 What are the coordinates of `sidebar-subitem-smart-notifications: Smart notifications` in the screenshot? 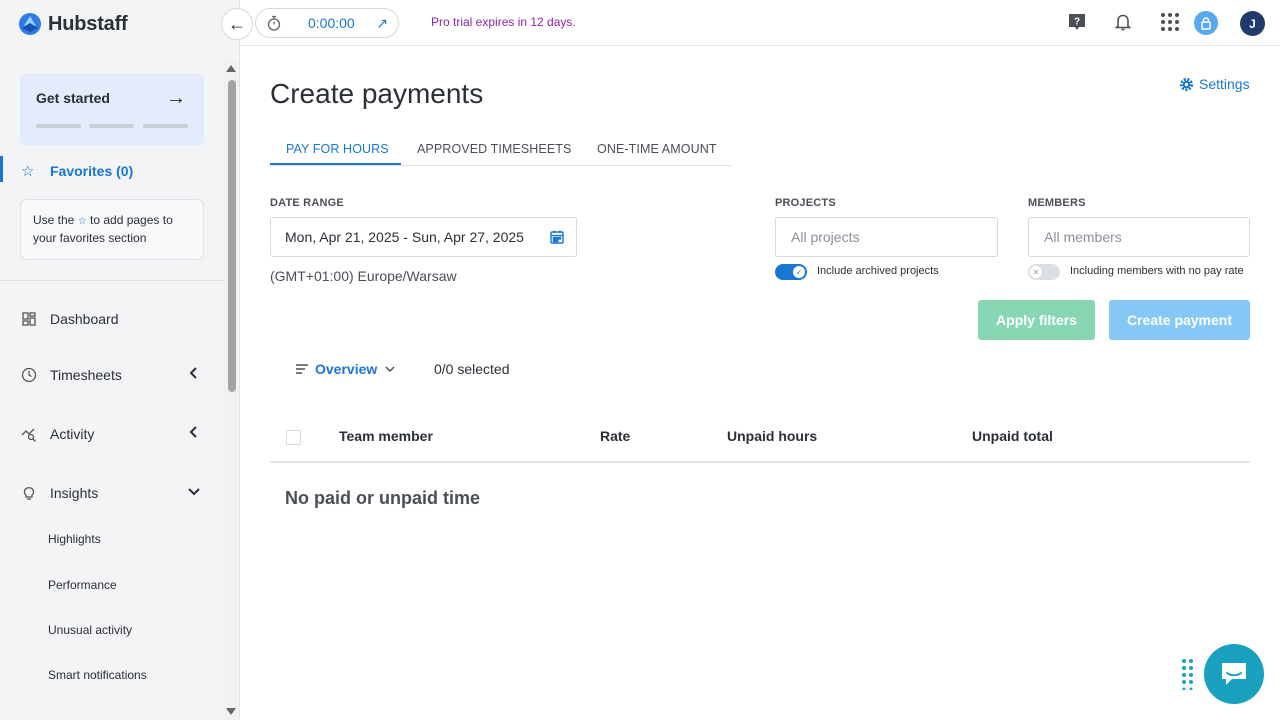 It's located at (97, 675).